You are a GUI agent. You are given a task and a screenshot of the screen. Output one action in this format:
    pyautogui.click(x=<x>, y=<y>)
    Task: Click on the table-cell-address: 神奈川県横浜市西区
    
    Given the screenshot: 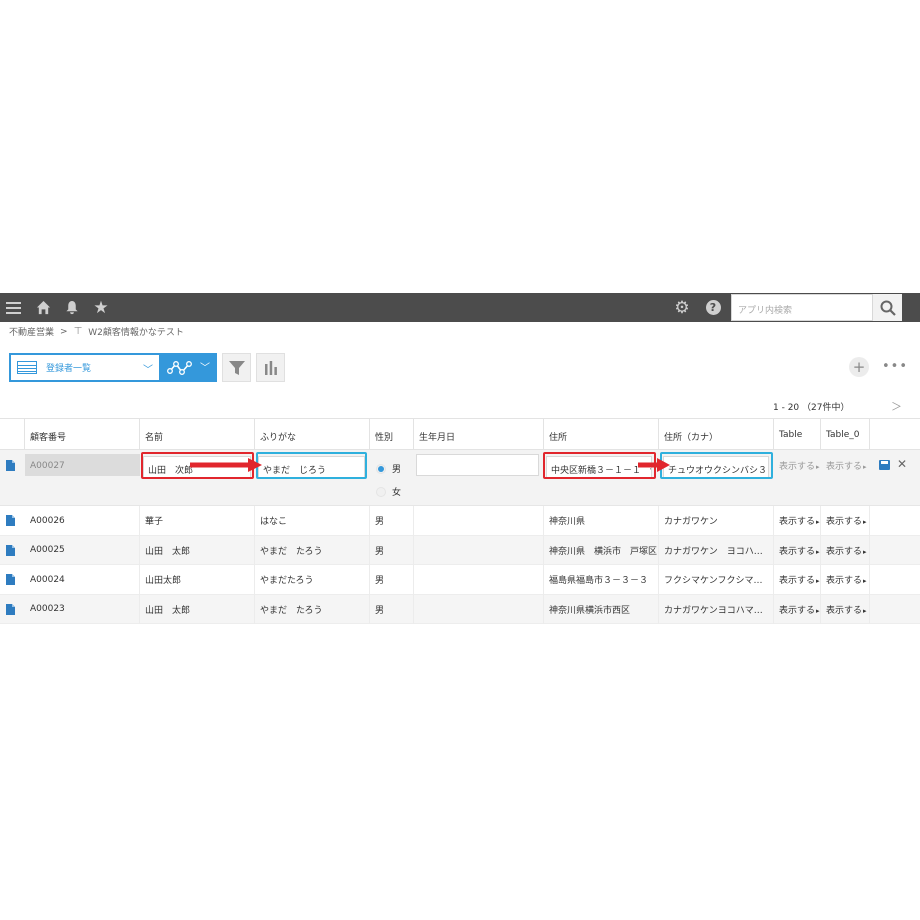 What is the action you would take?
    pyautogui.click(x=601, y=609)
    